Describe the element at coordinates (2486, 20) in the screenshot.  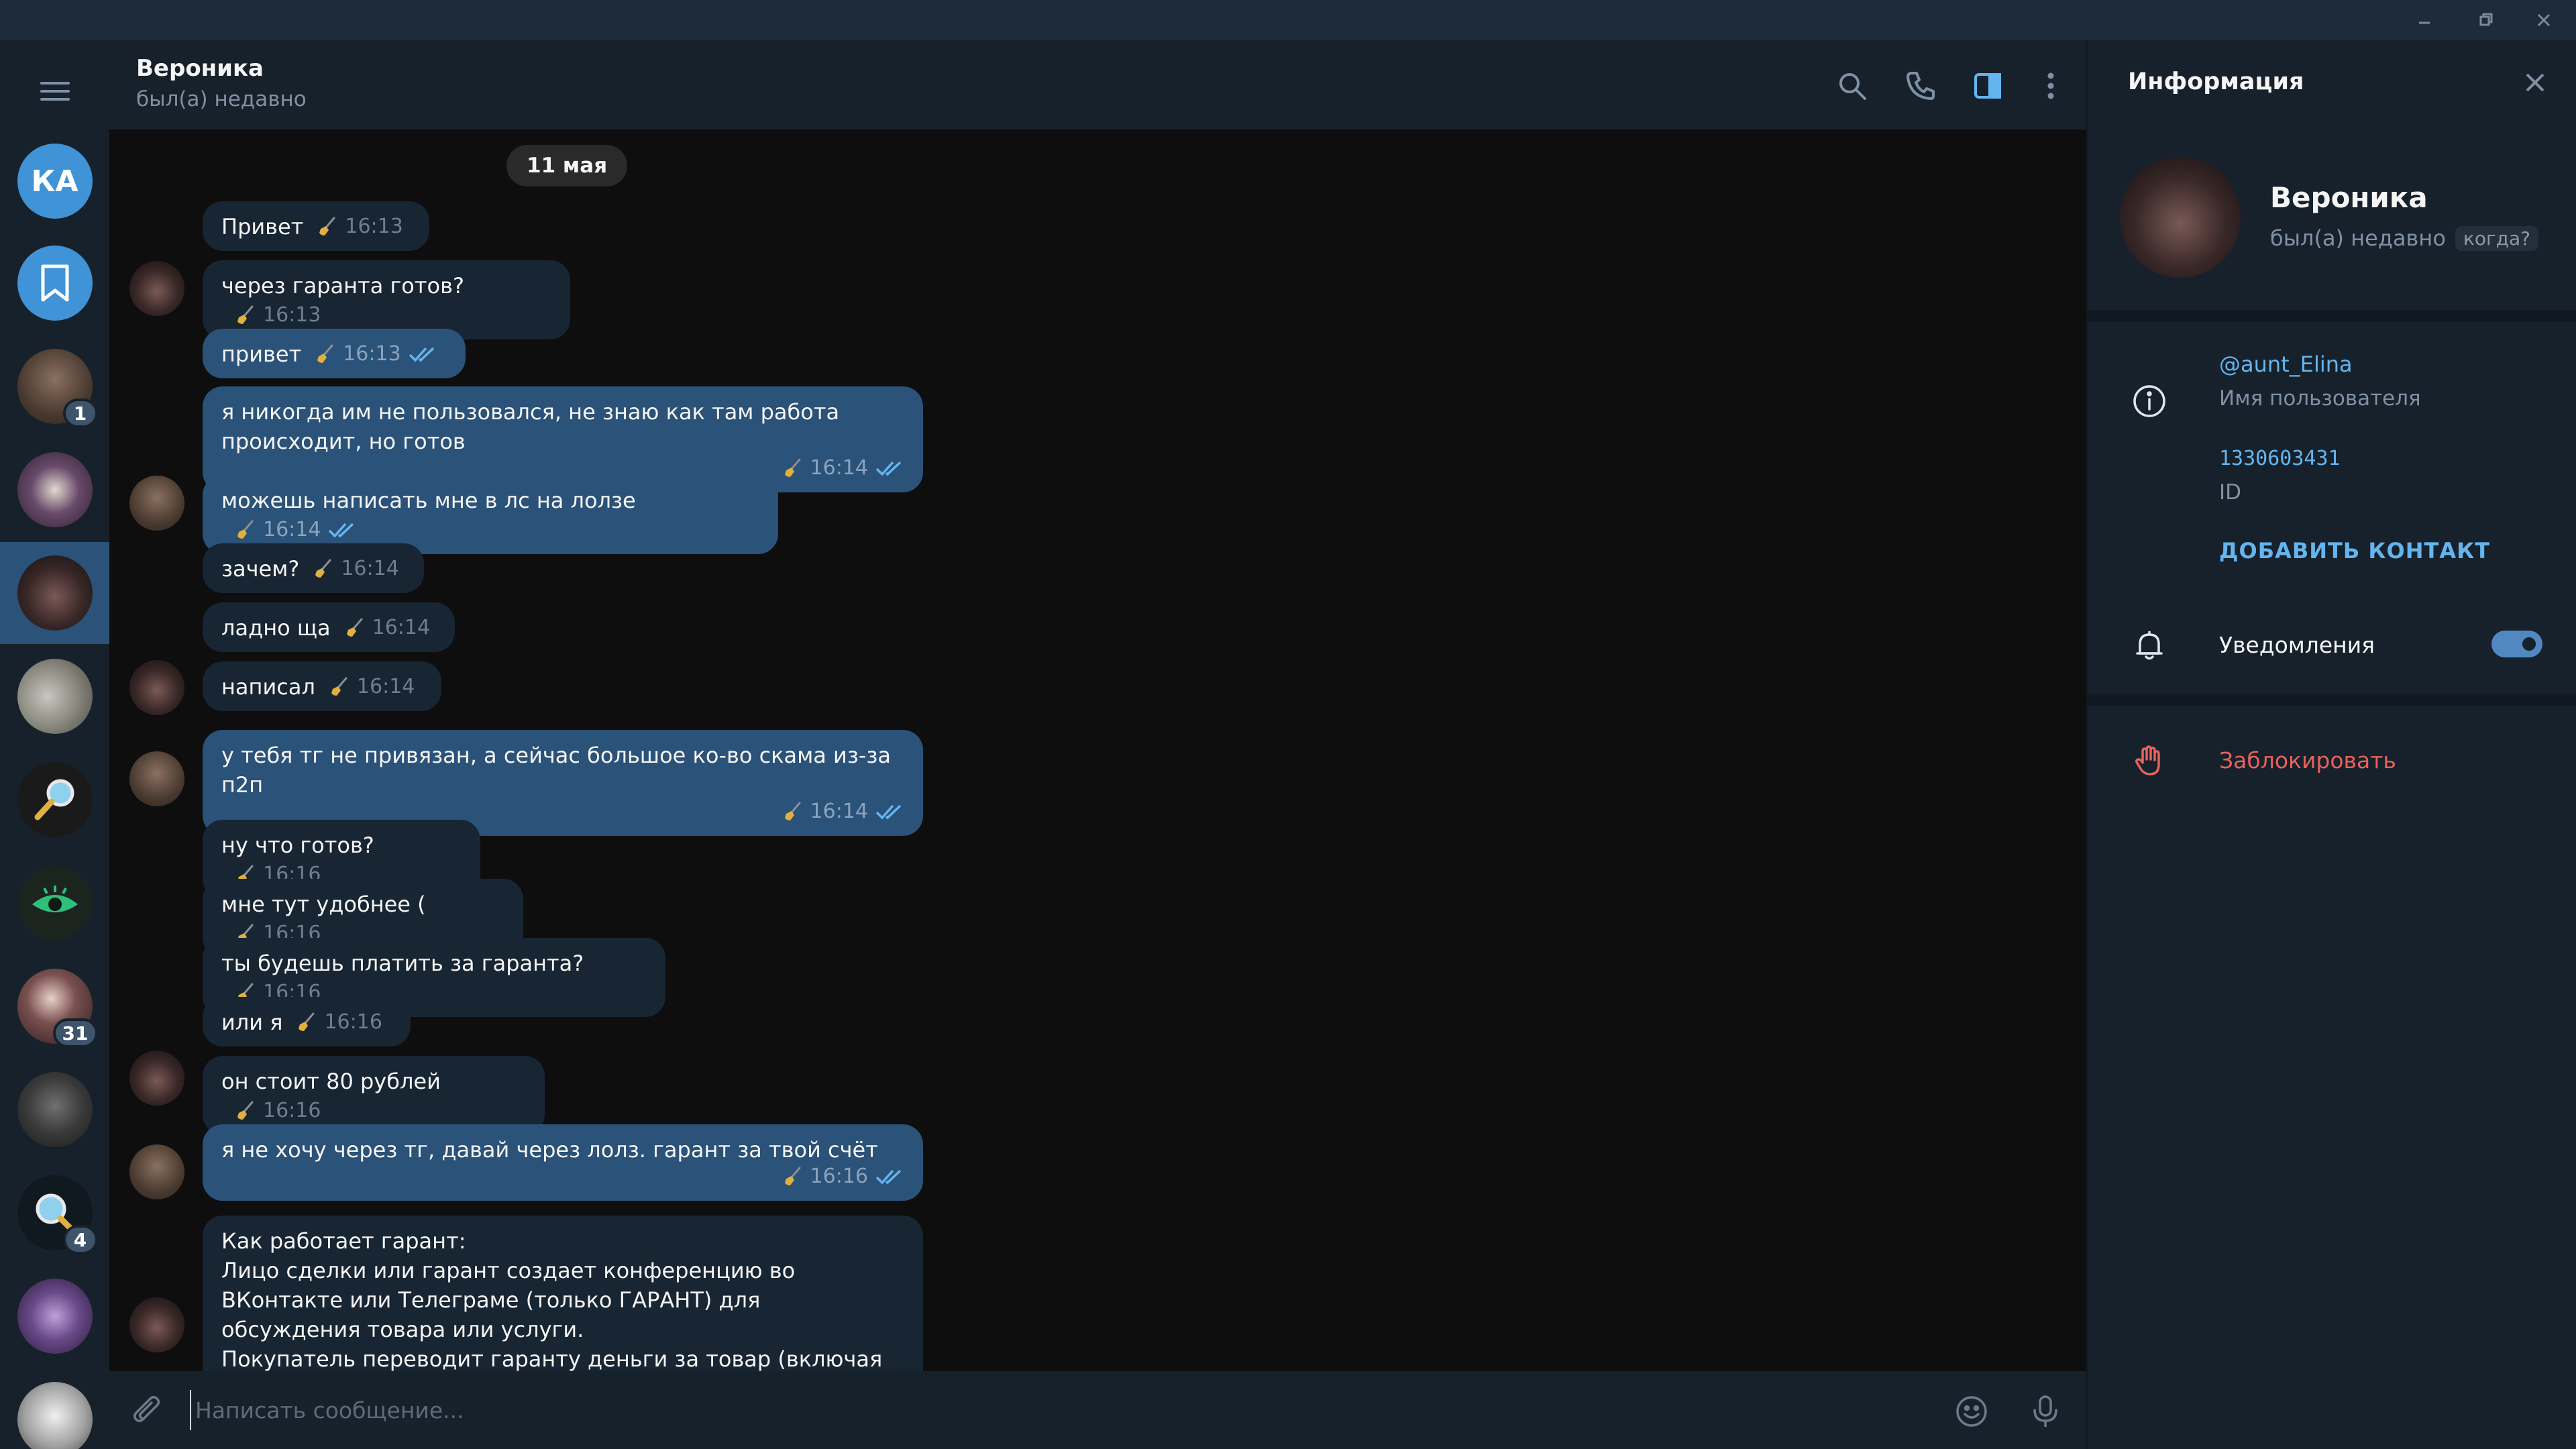
I see `maximize-button` at that location.